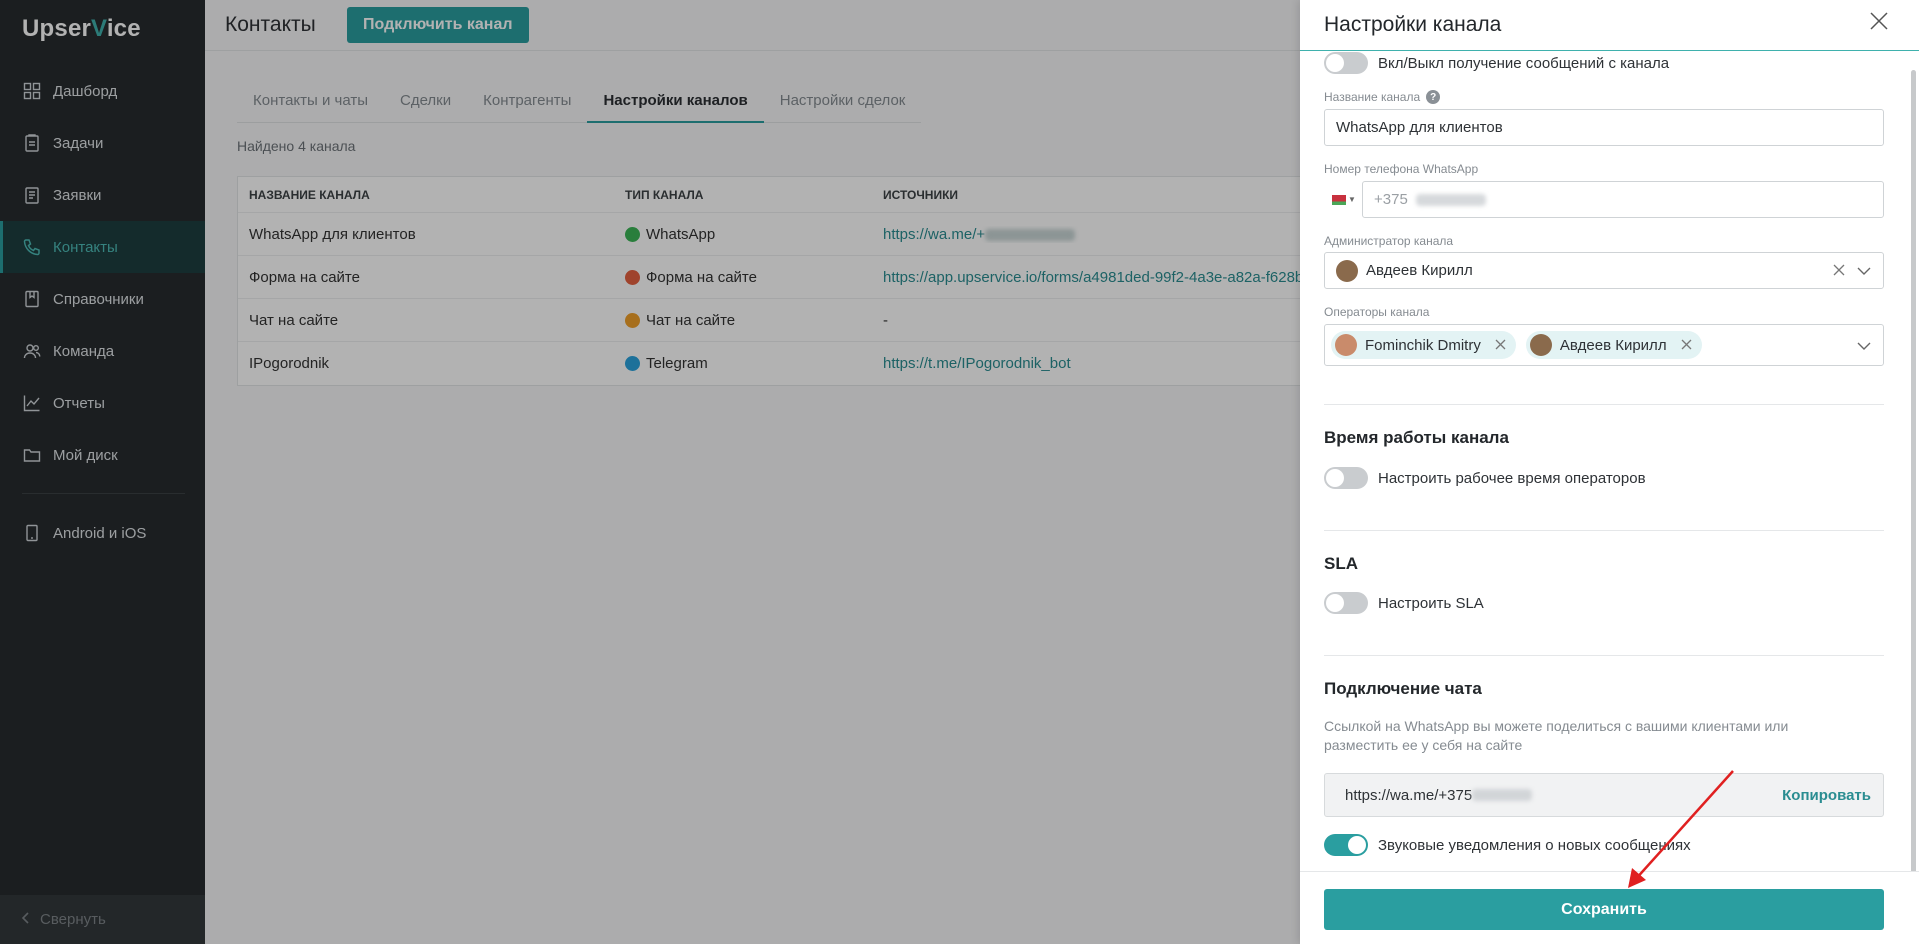  Describe the element at coordinates (1524, 63) in the screenshot. I see `toggle-label: Вкл/Выкл получение сообщений с канала` at that location.